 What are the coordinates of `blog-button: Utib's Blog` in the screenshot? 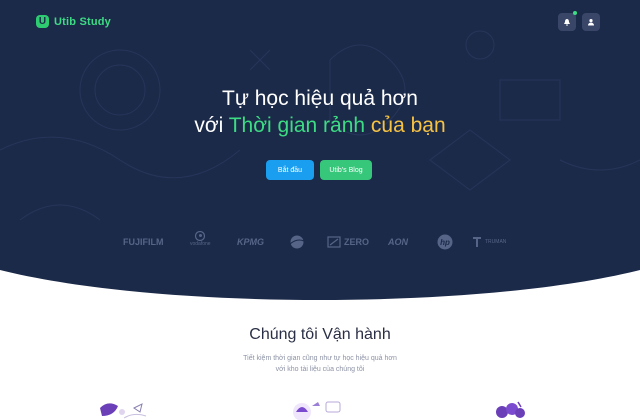 It's located at (346, 170).